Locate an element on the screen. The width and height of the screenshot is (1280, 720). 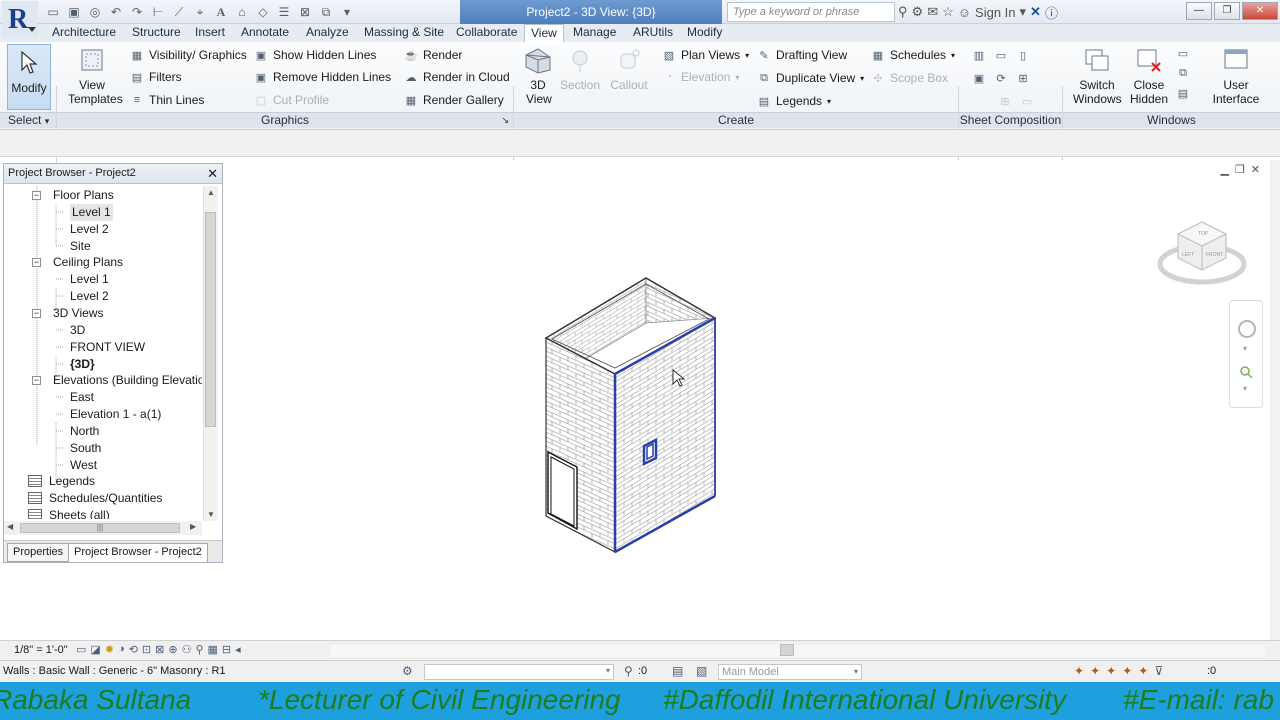
viewports-icon: ⊞ is located at coordinates (1005, 101).